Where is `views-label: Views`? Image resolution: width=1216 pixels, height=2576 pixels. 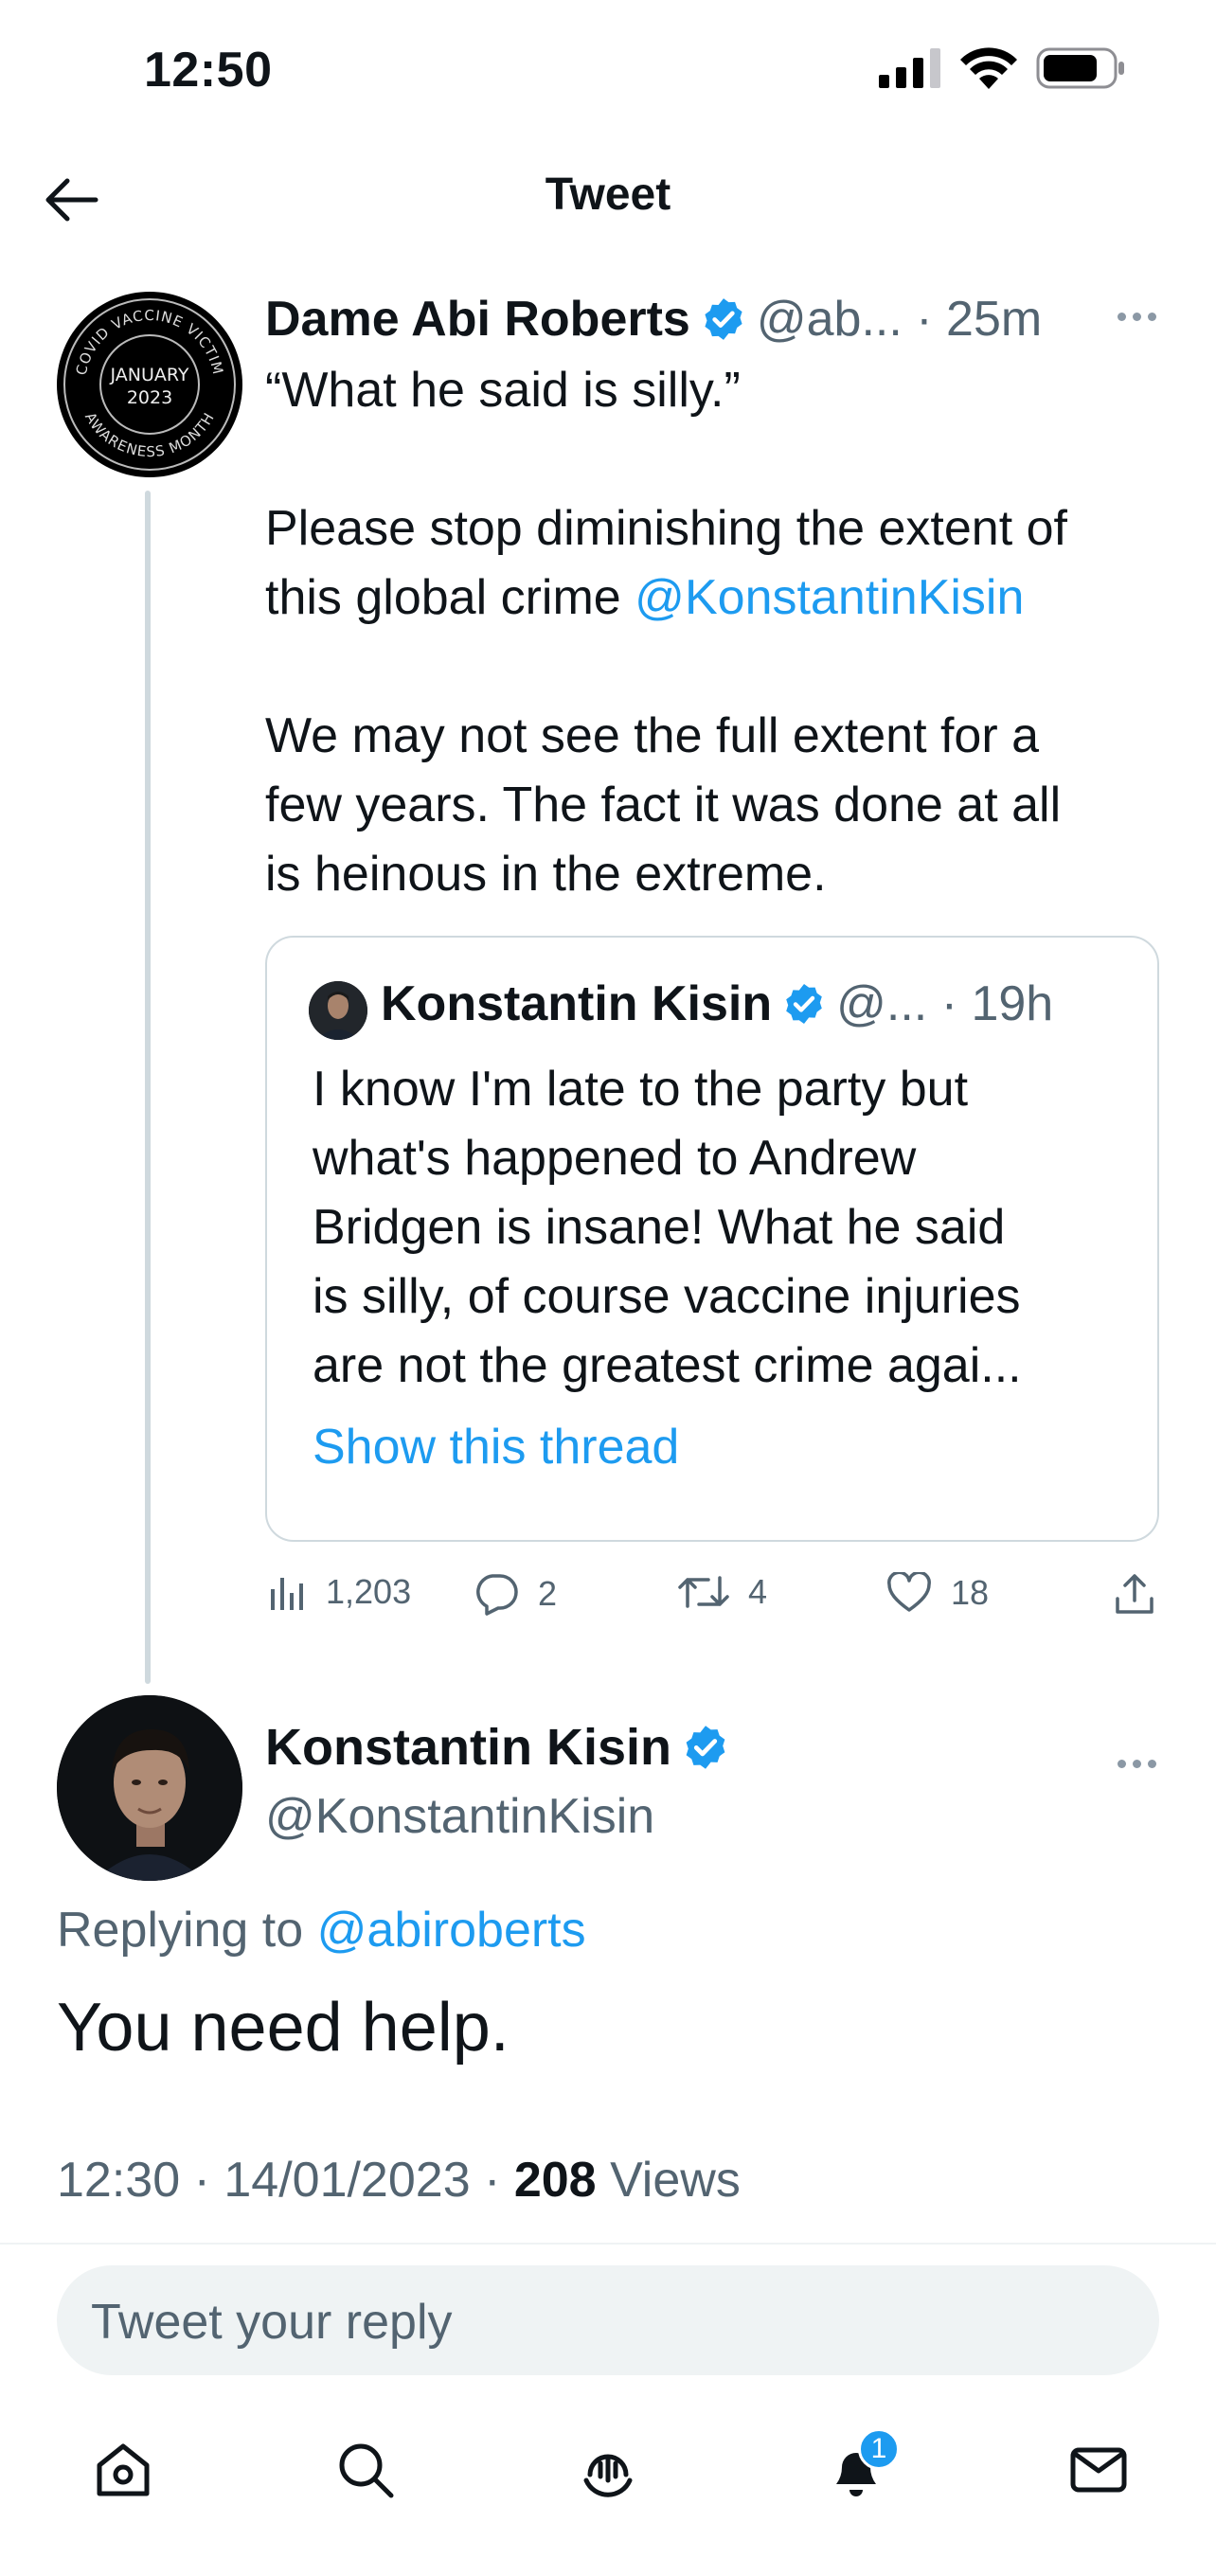 views-label: Views is located at coordinates (675, 2180).